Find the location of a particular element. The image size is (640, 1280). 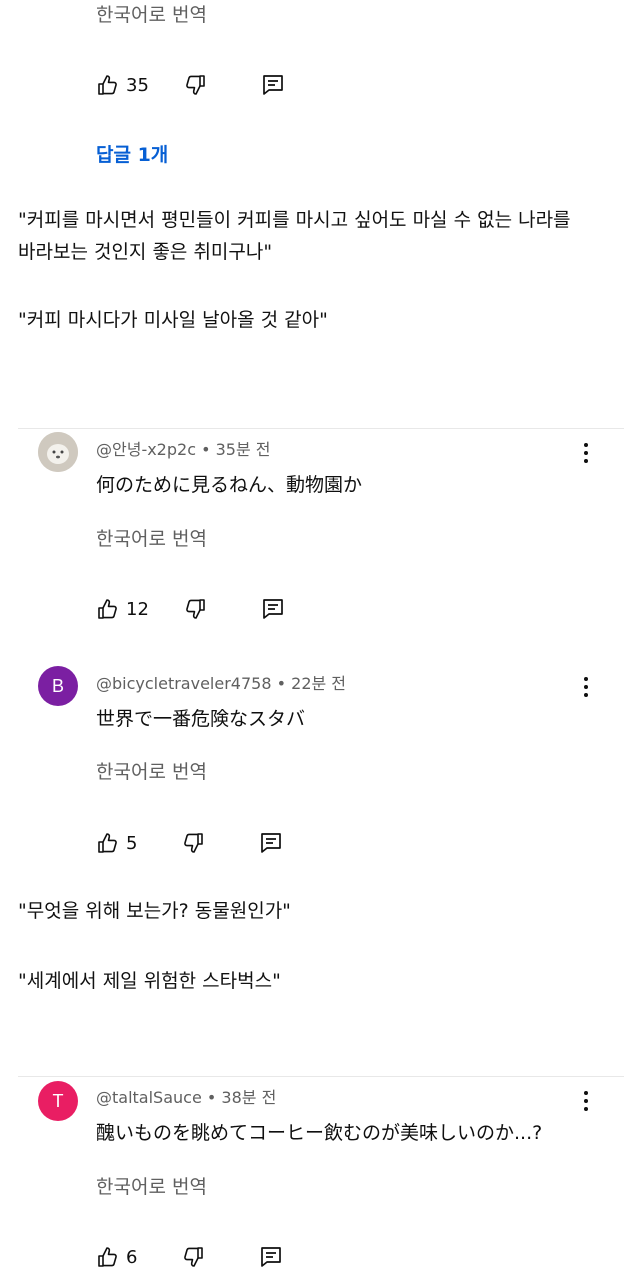

comment-time: 35분 전 is located at coordinates (243, 449).